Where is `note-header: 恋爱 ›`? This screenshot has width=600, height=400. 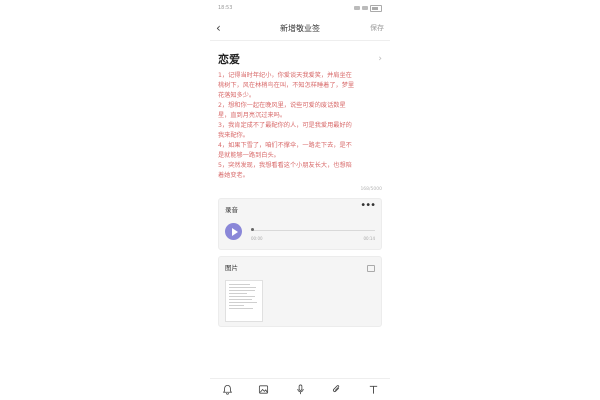
note-header: 恋爱 › is located at coordinates (300, 59).